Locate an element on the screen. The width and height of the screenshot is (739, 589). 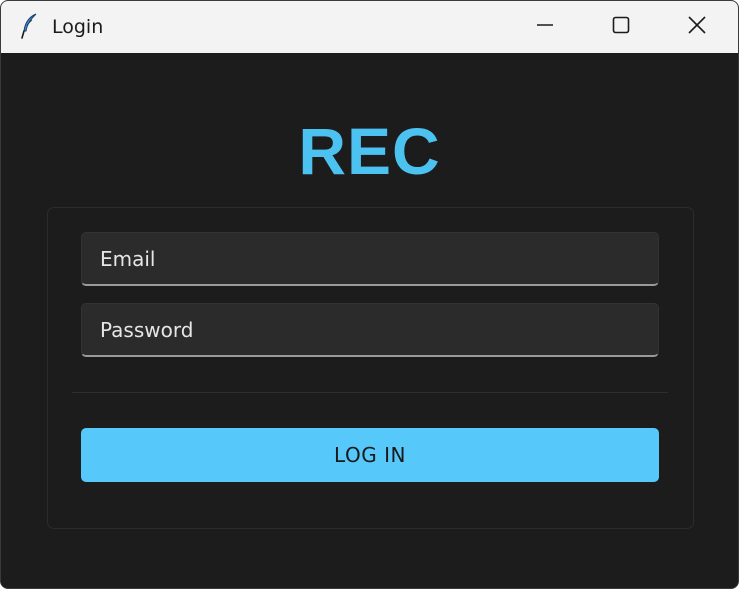
email-field is located at coordinates (370, 259).